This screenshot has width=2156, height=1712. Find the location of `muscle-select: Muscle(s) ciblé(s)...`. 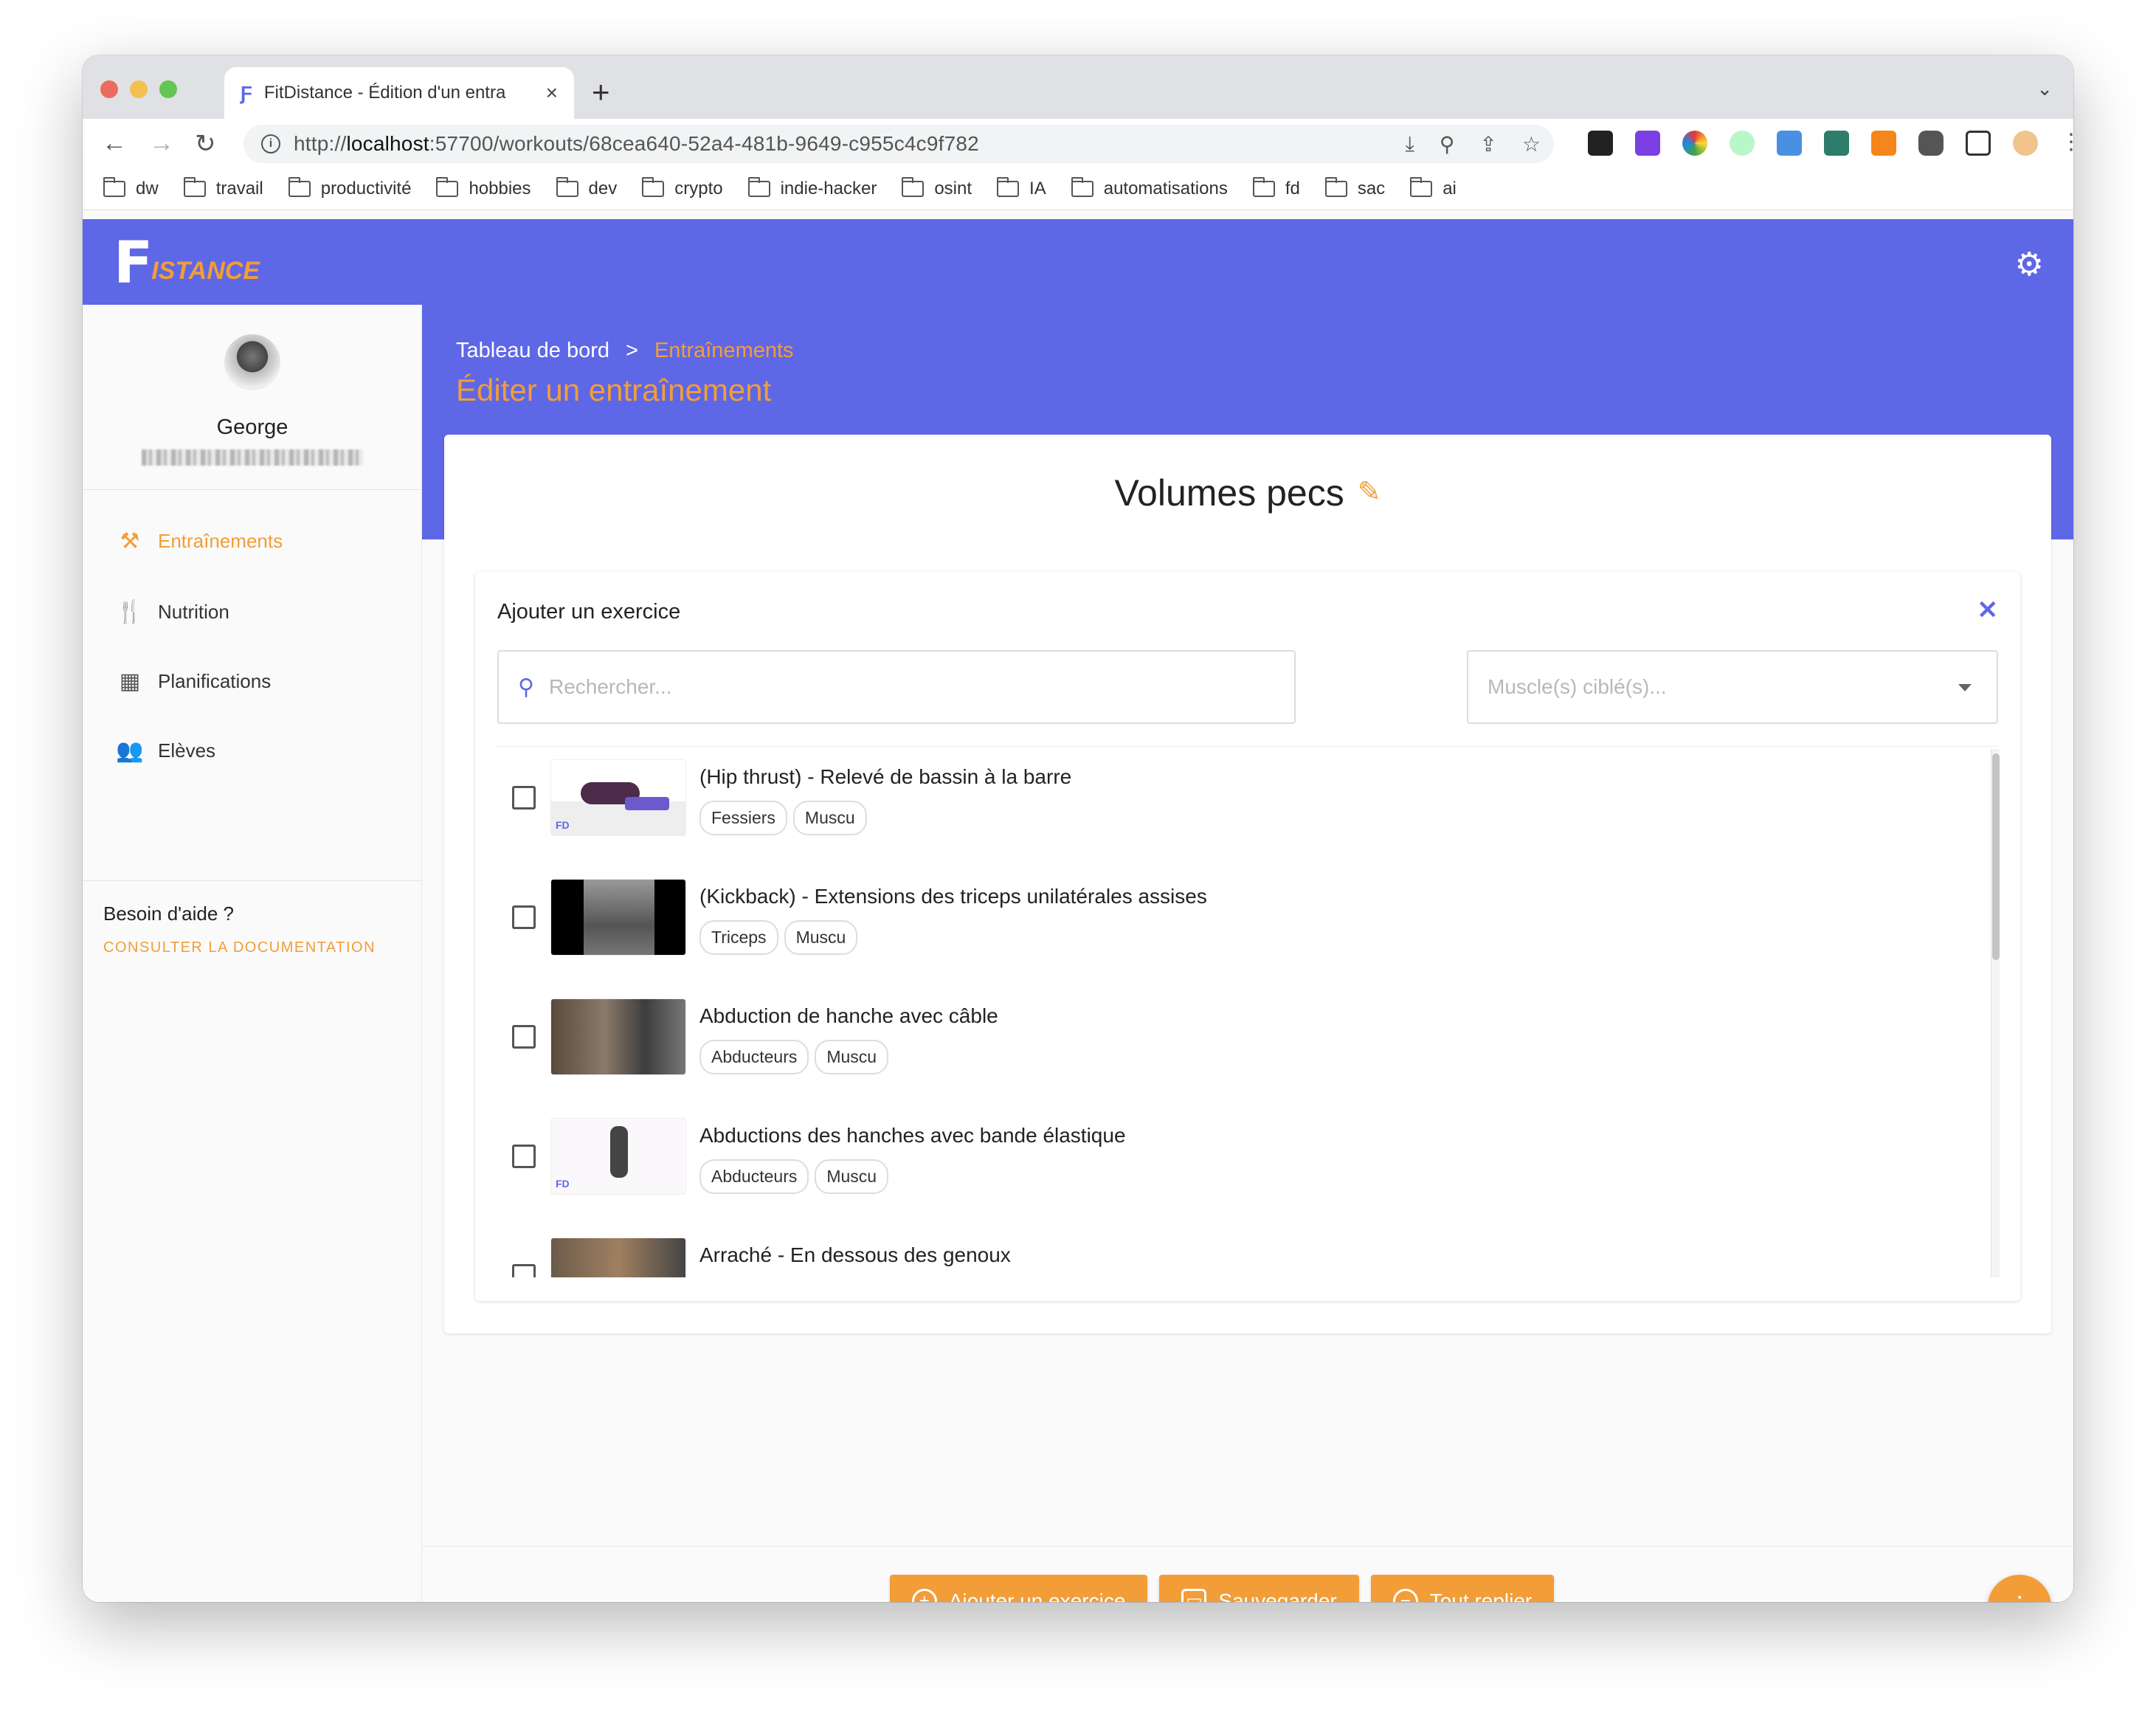

muscle-select: Muscle(s) ciblé(s)... is located at coordinates (1732, 687).